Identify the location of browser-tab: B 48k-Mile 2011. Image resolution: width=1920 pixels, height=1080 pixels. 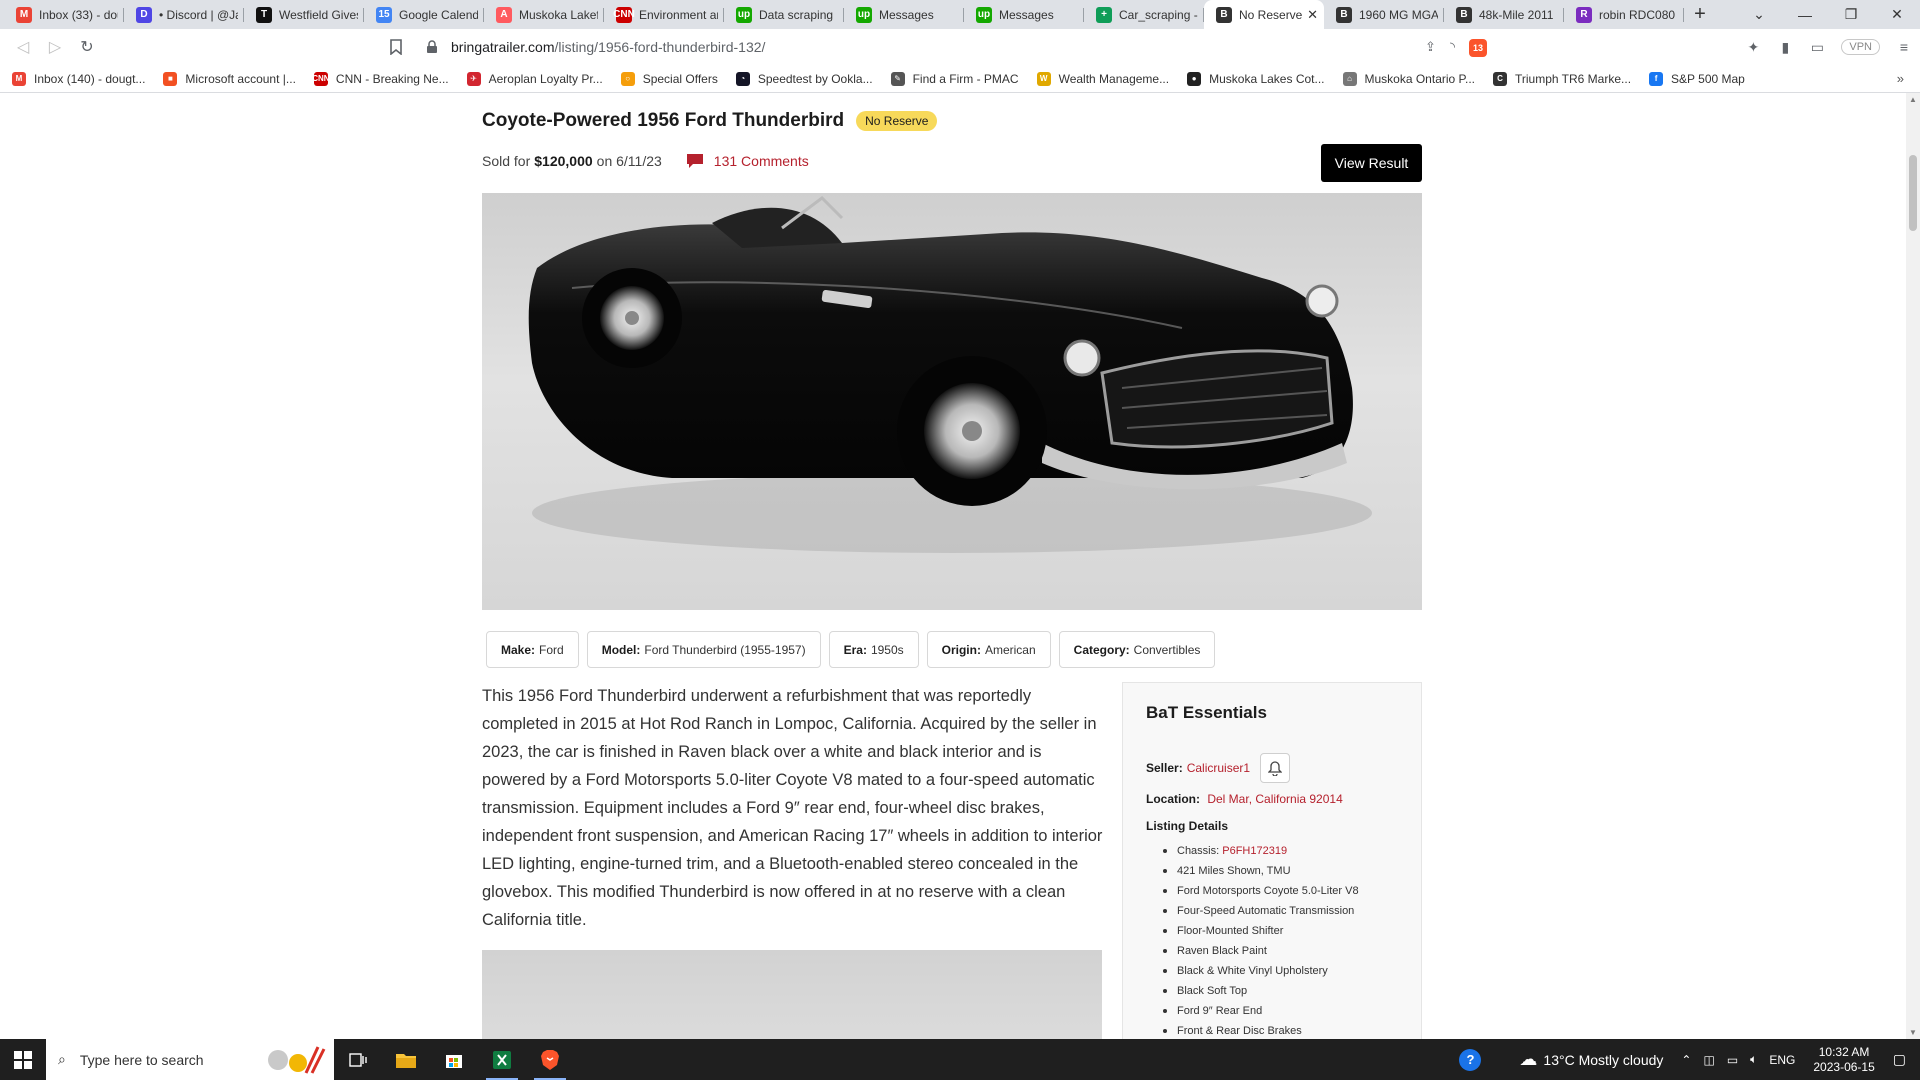
(1504, 14).